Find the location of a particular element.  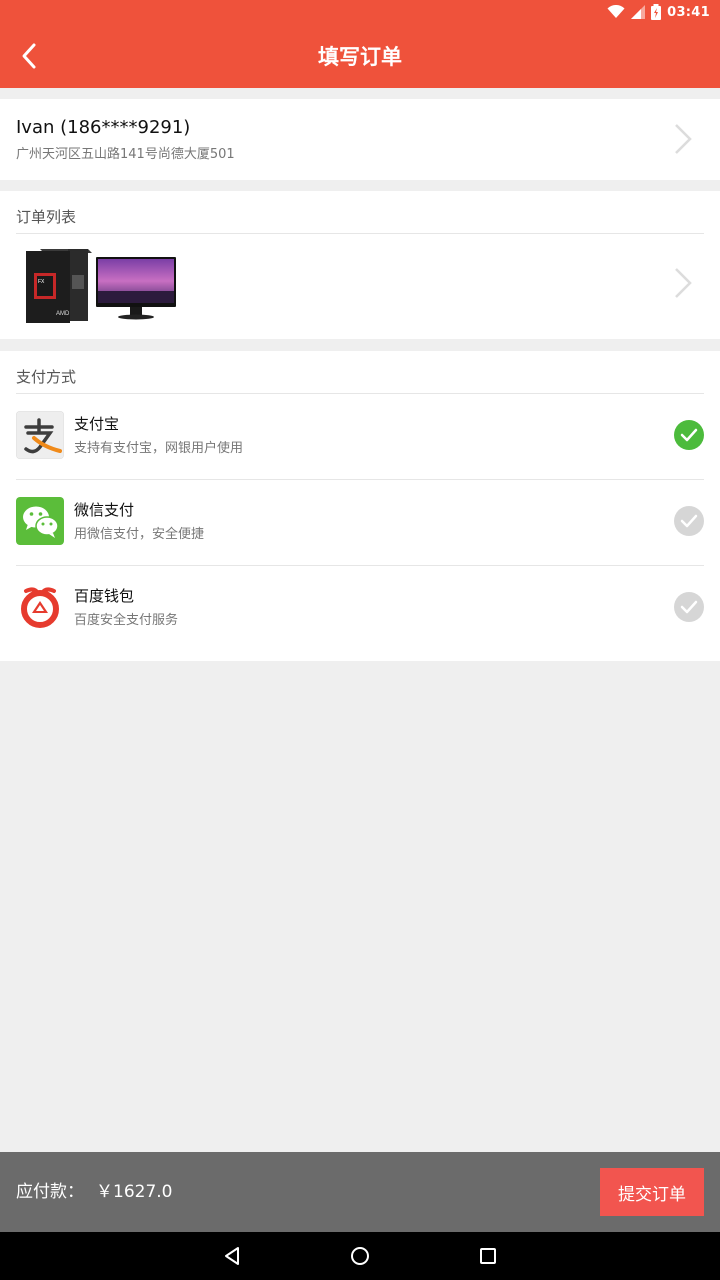

nav-recents-button is located at coordinates (488, 1256).